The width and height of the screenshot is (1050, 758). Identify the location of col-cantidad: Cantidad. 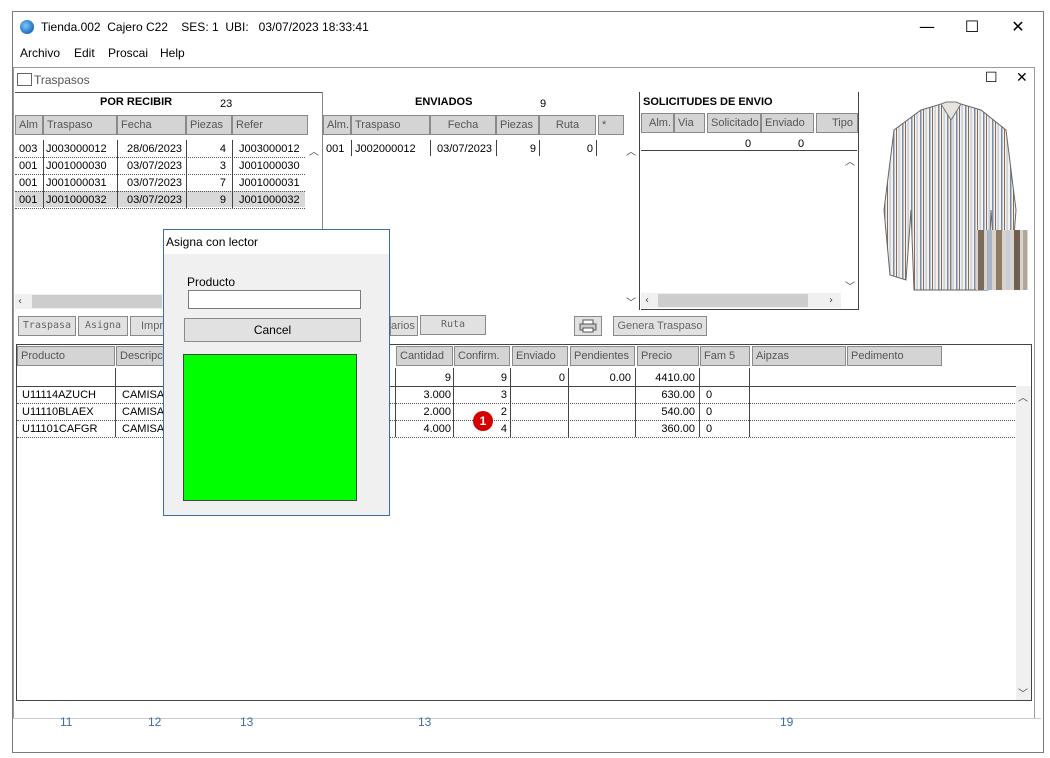
(424, 356).